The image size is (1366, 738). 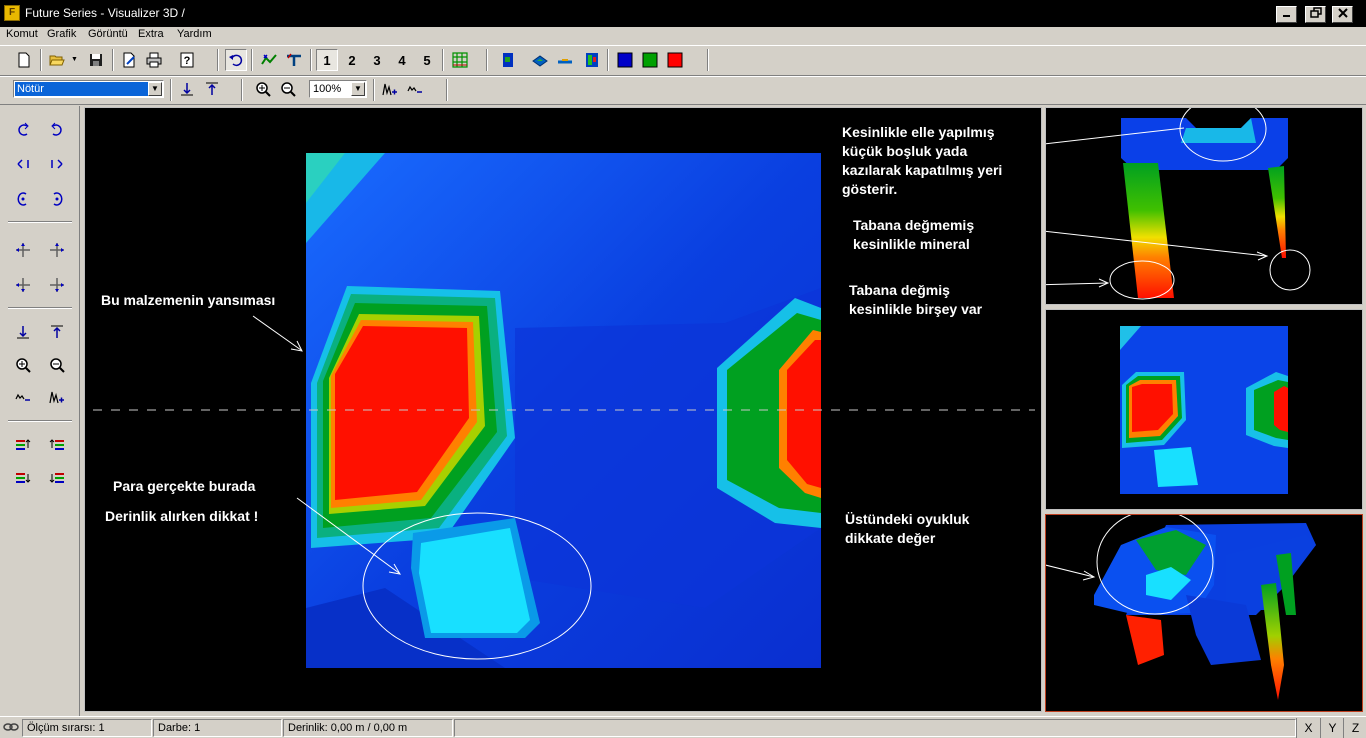 What do you see at coordinates (377, 60) in the screenshot?
I see `view-3-button: 3` at bounding box center [377, 60].